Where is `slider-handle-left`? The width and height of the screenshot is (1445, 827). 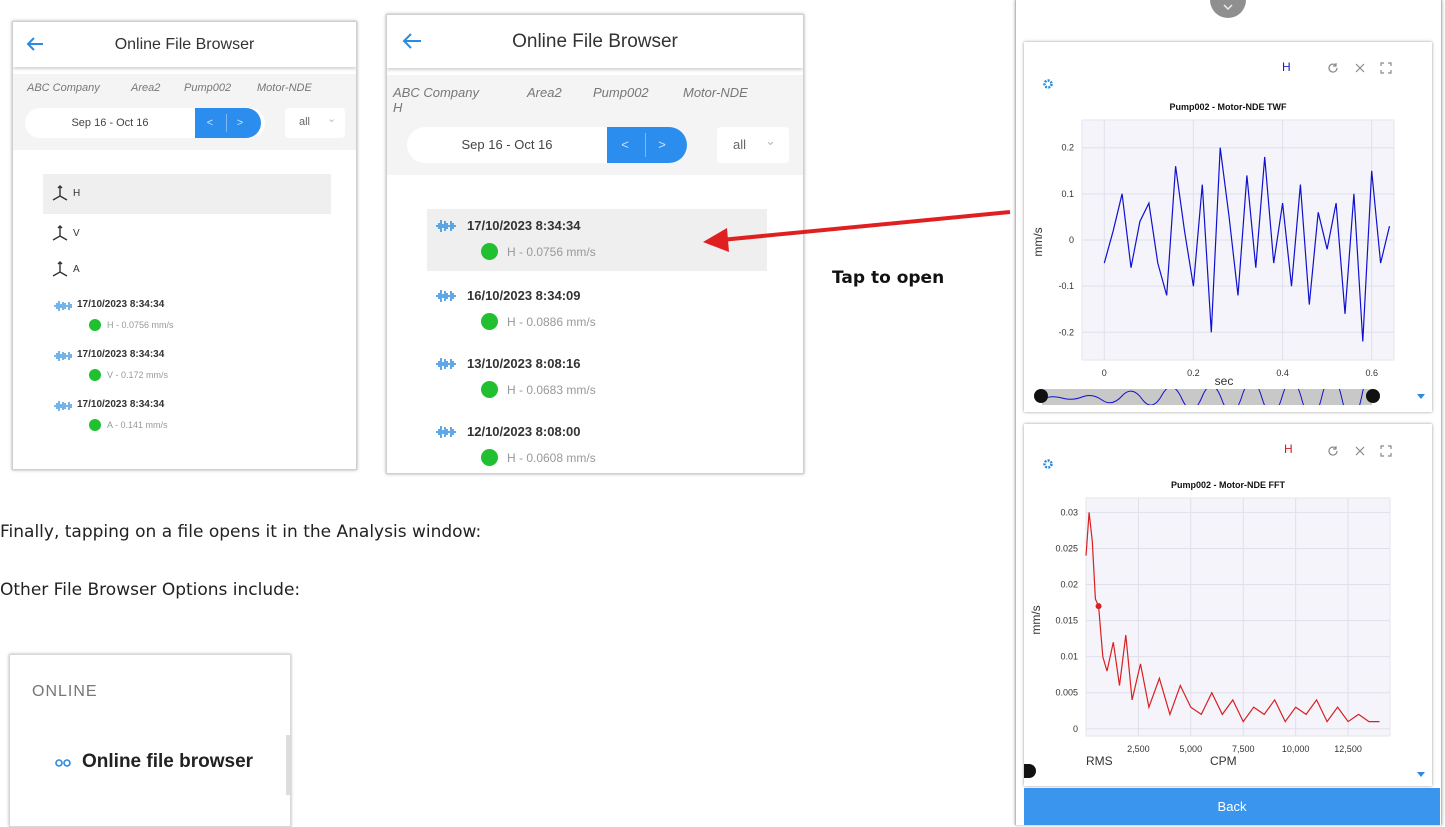 slider-handle-left is located at coordinates (1041, 396).